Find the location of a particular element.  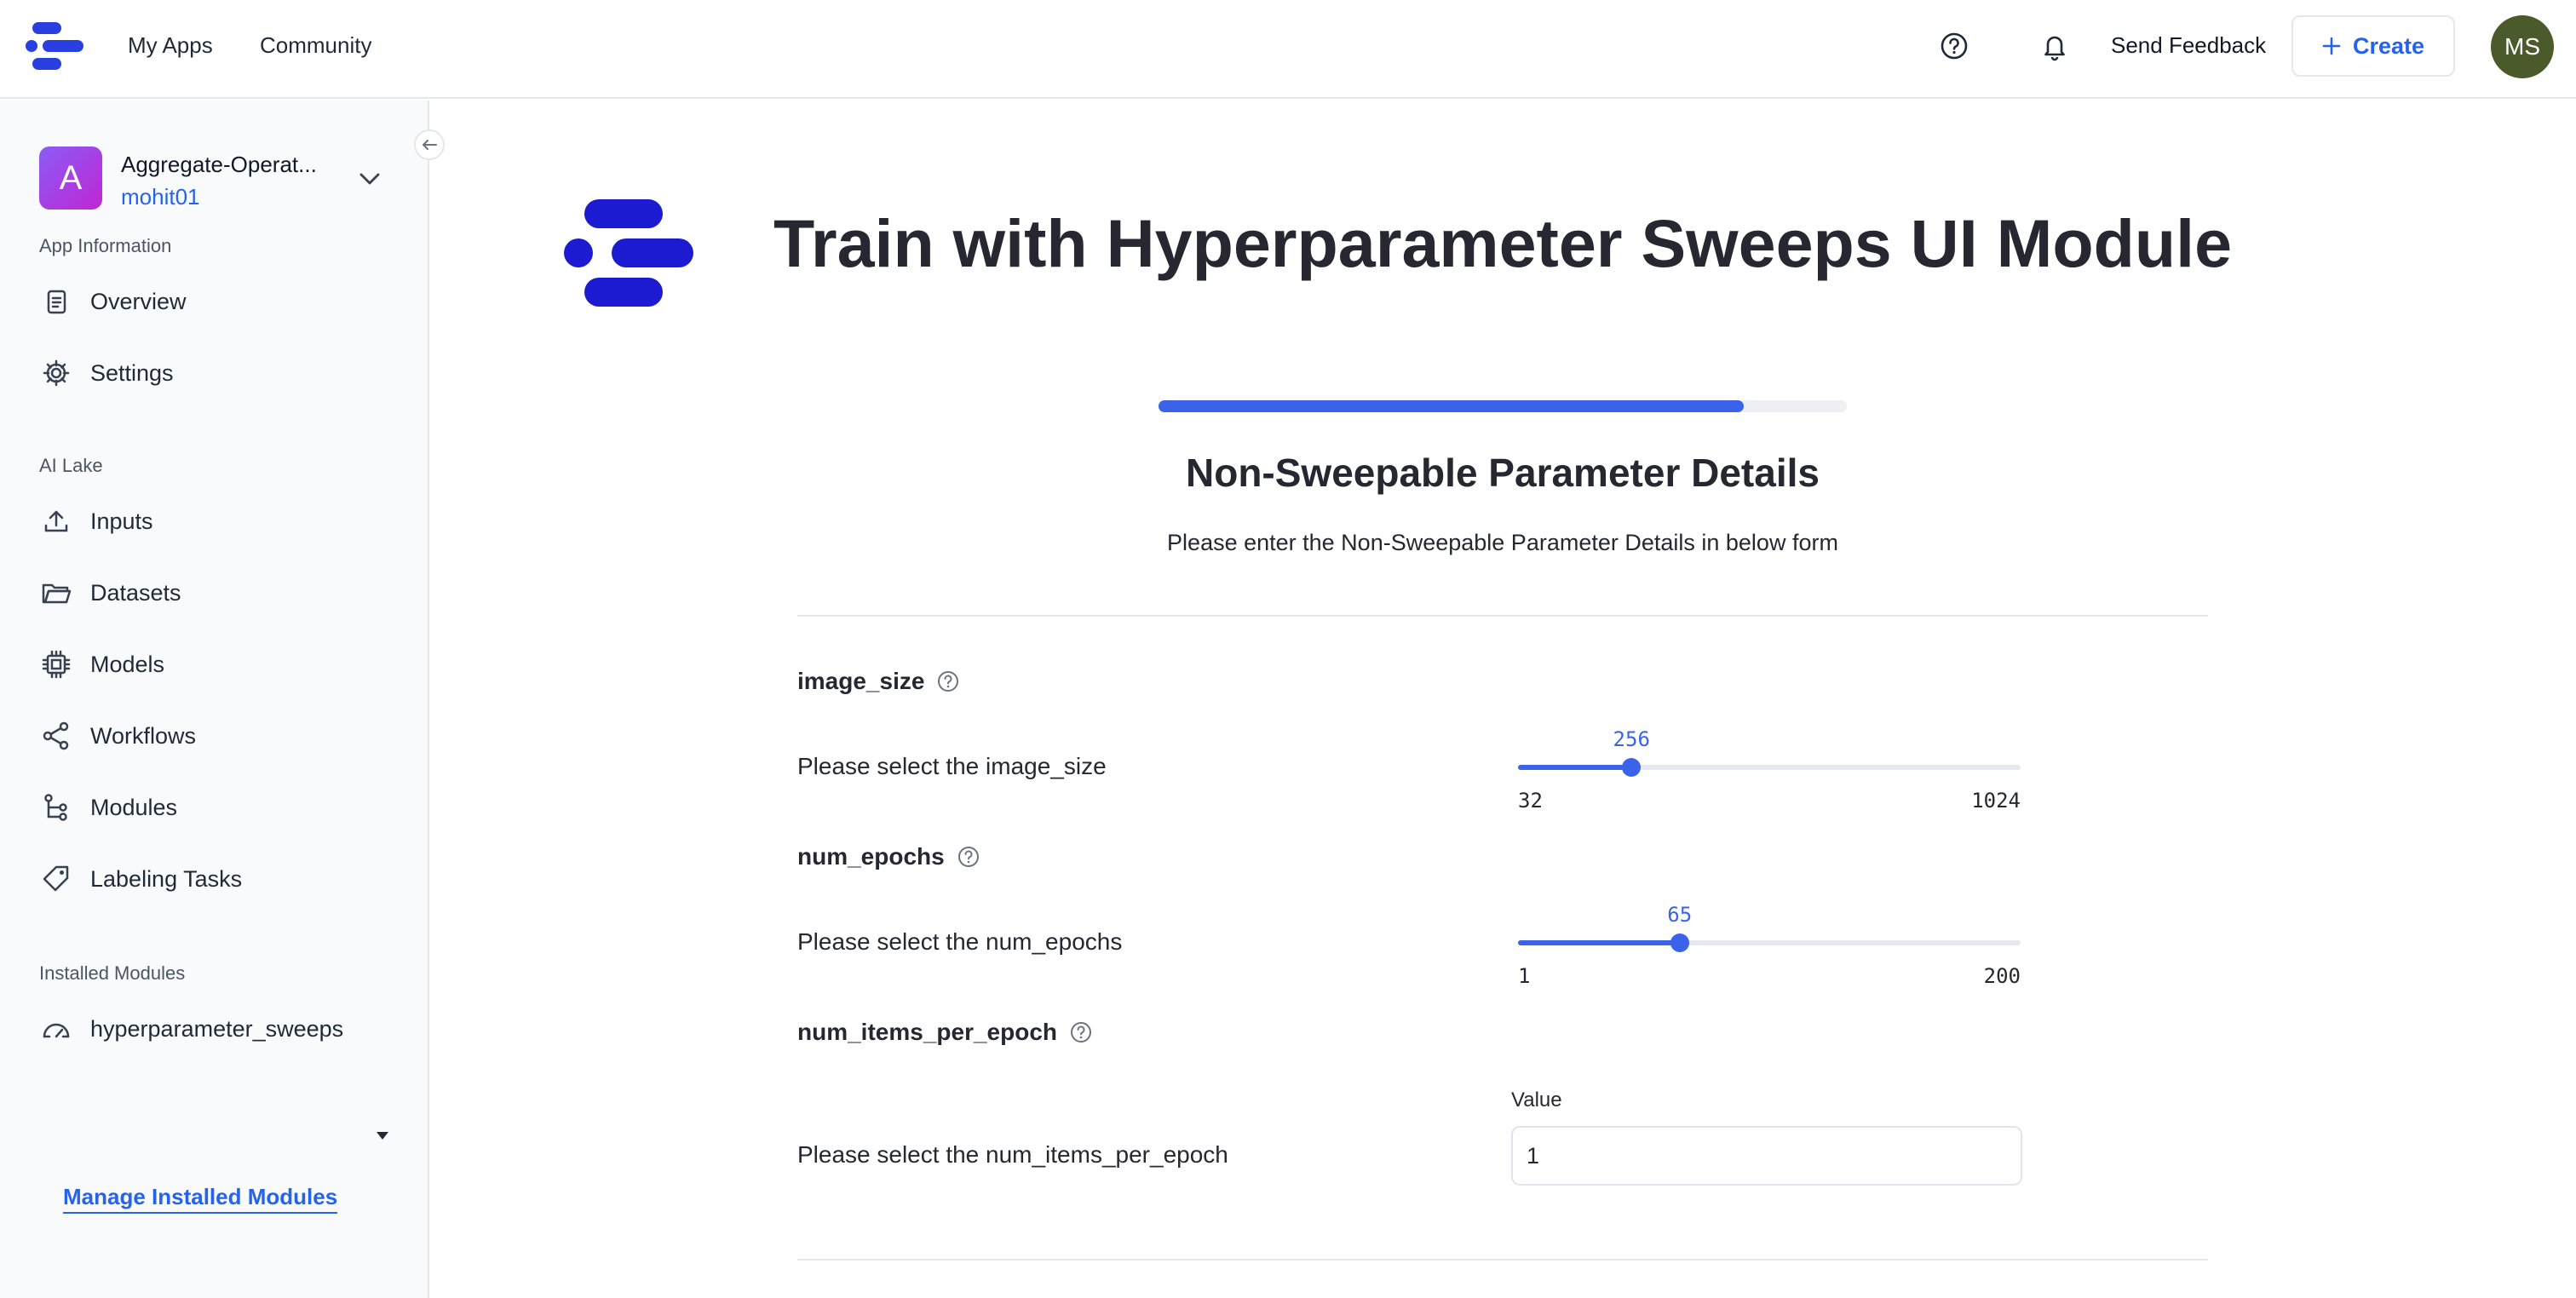

section-title: Non-Sweepable Parameter Details is located at coordinates (1503, 473).